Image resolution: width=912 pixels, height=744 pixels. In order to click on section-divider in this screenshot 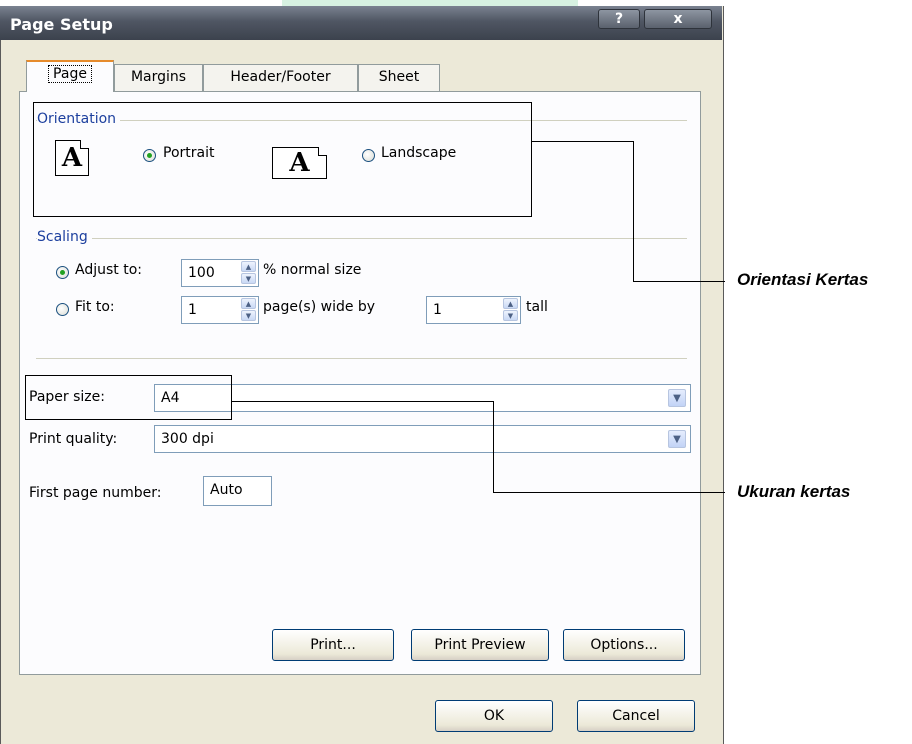, I will do `click(361, 358)`.